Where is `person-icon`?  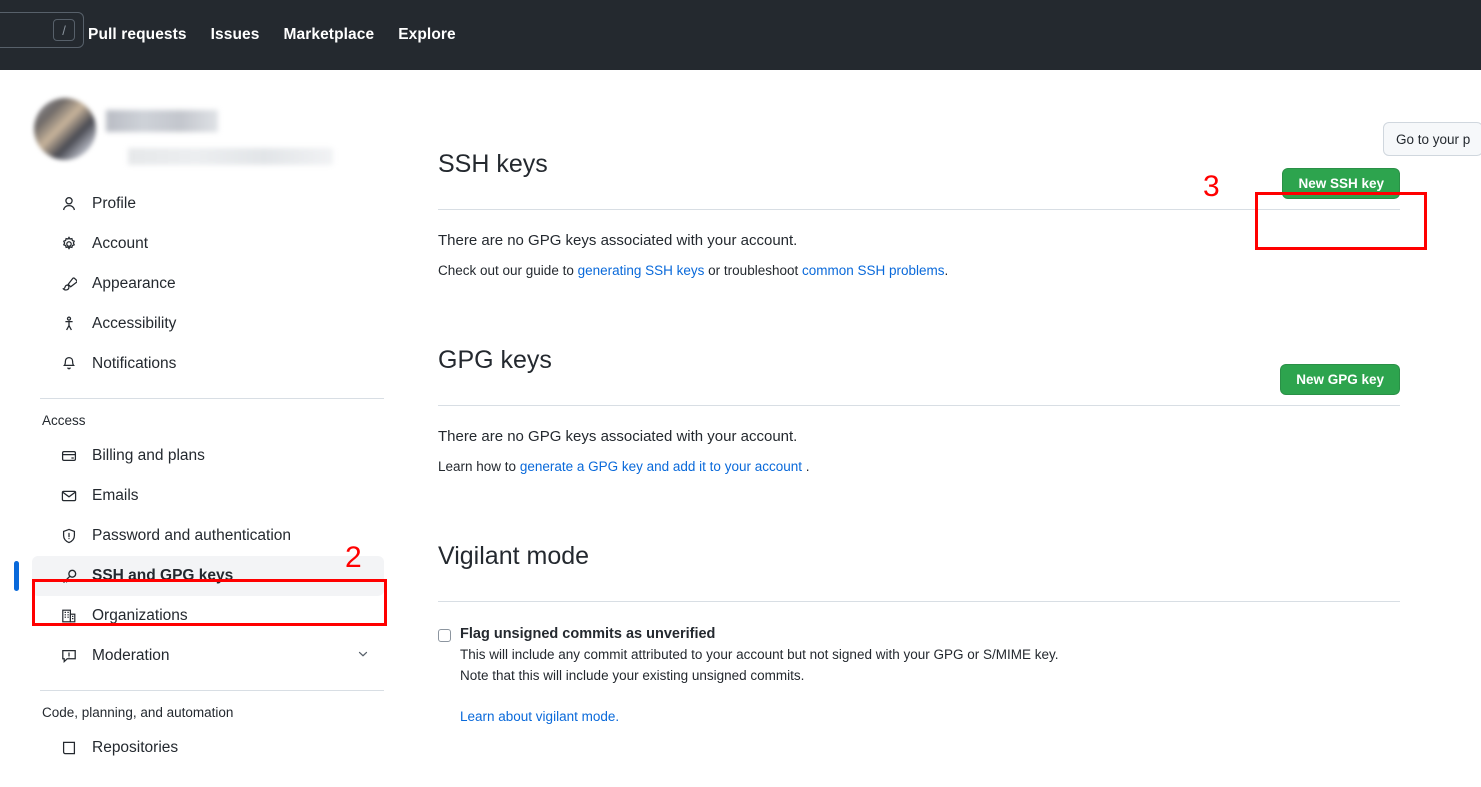
person-icon is located at coordinates (69, 204).